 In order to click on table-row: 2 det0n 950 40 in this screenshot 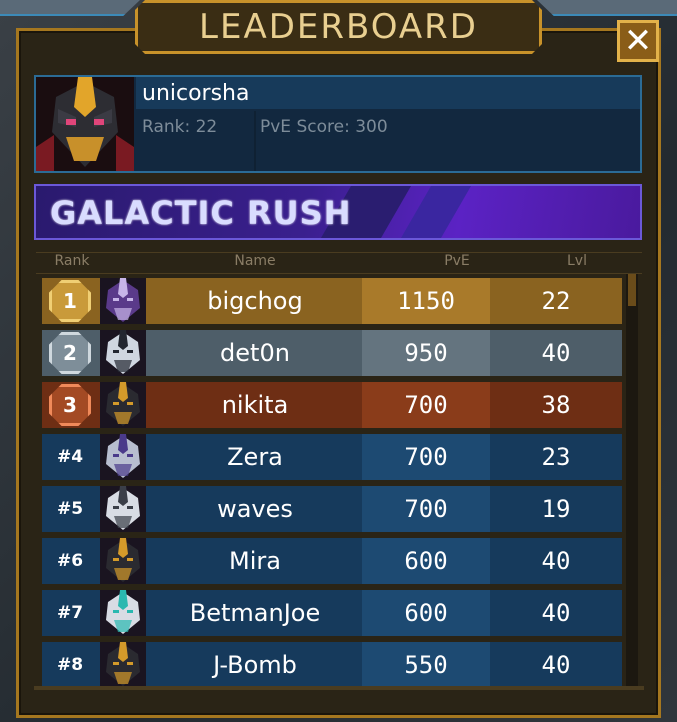, I will do `click(332, 353)`.